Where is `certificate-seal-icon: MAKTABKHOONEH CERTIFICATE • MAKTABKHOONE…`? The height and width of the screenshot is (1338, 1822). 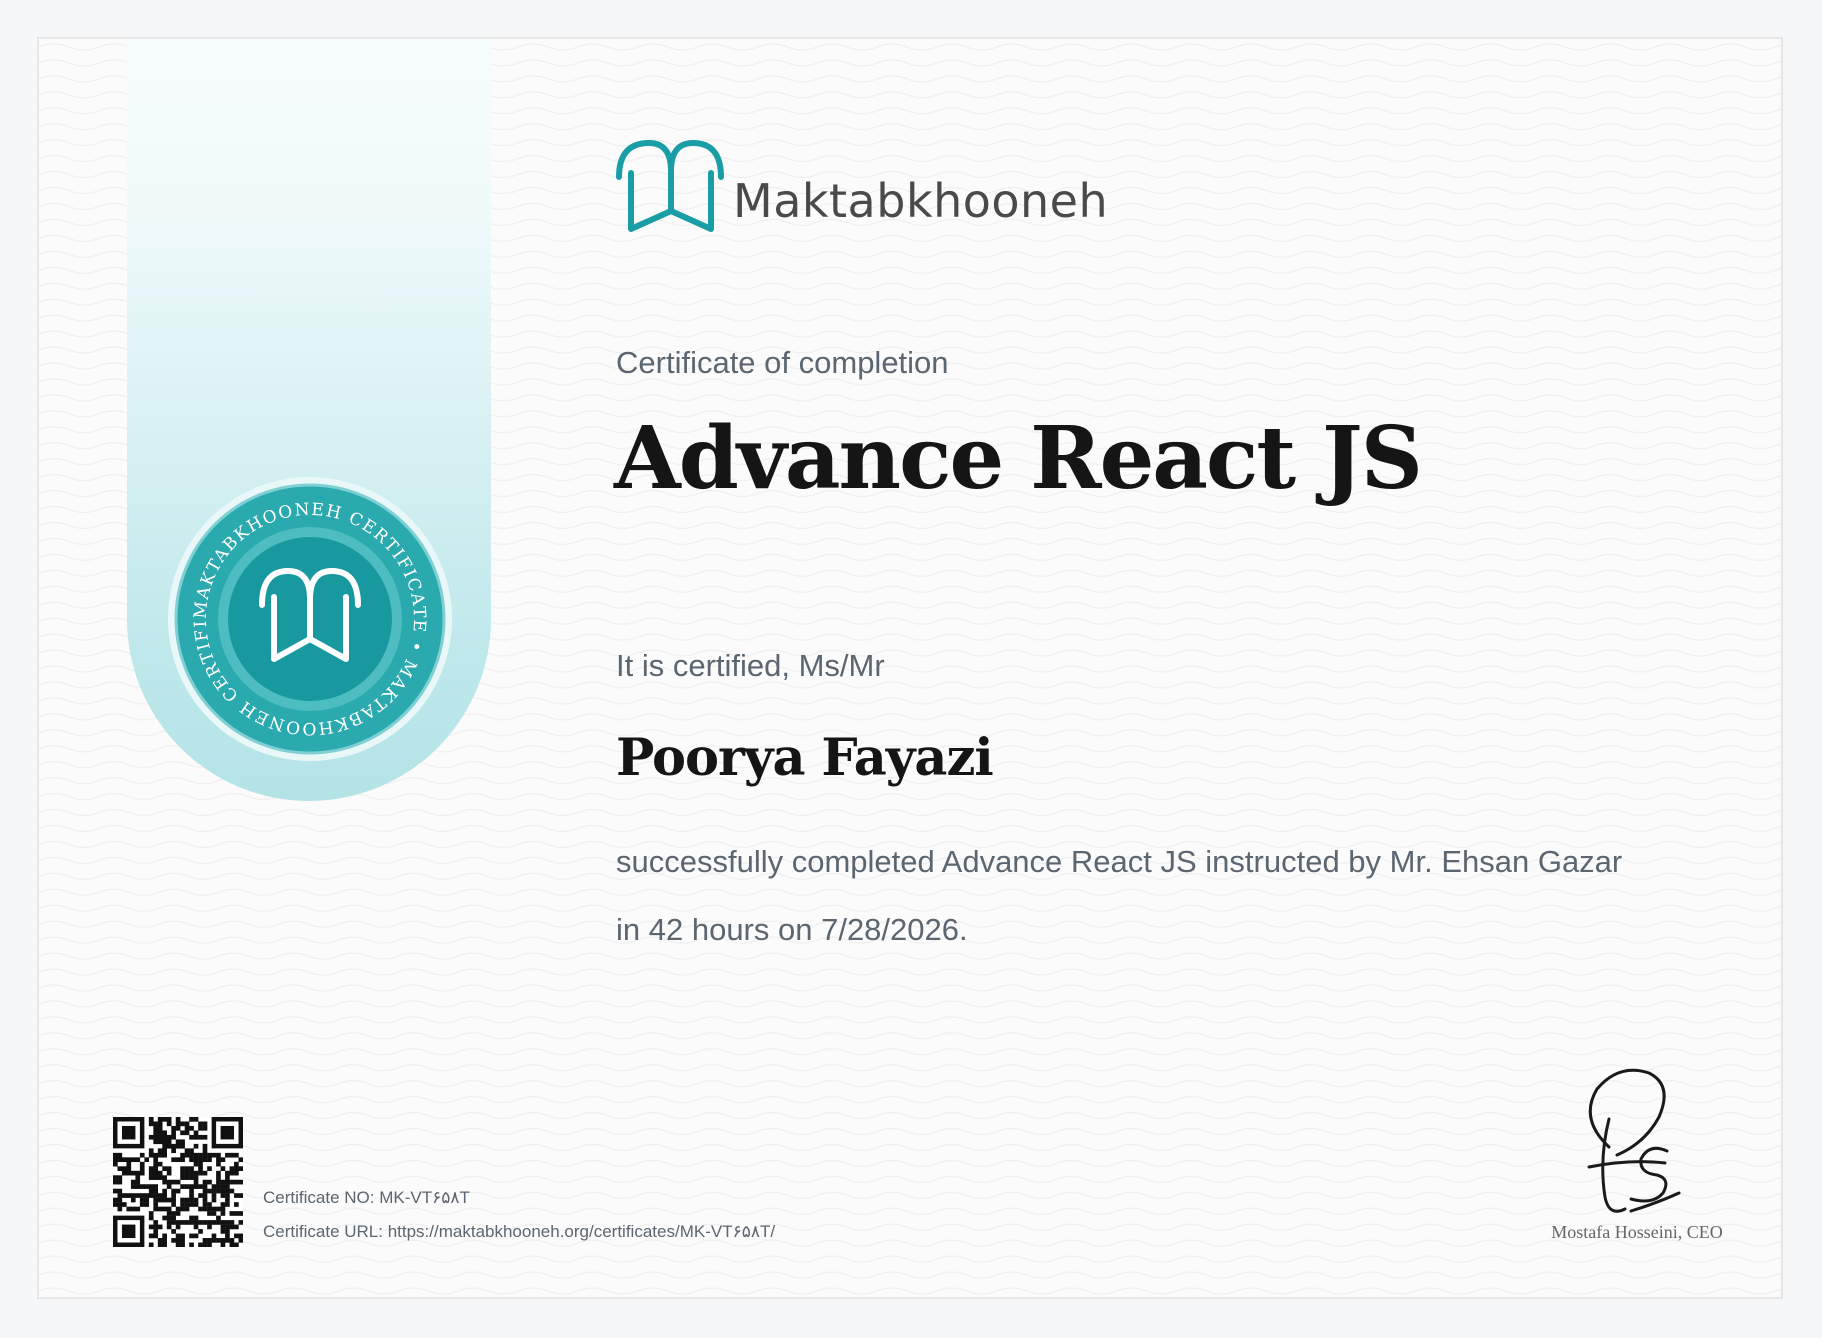 certificate-seal-icon: MAKTABKHOONEH CERTIFICATE • MAKTABKHOONE… is located at coordinates (309, 618).